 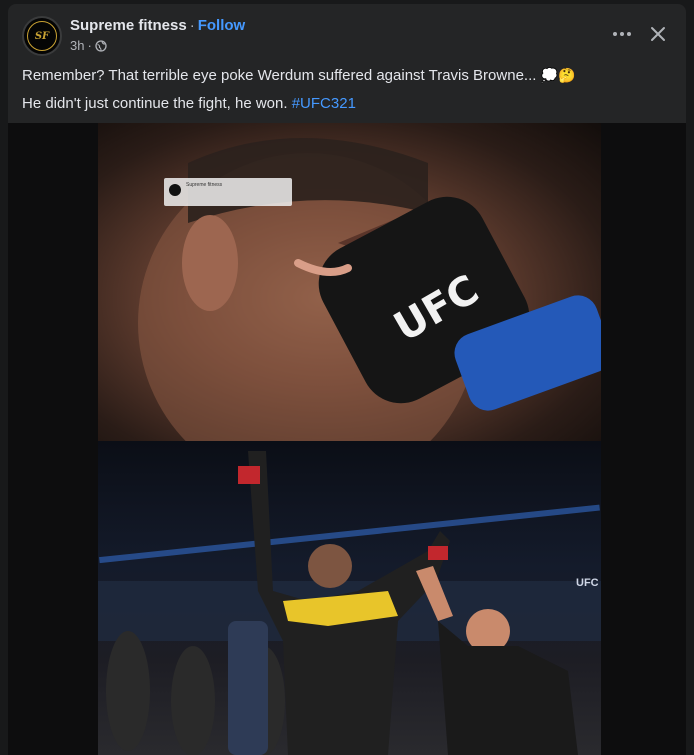 What do you see at coordinates (622, 34) in the screenshot?
I see `more-options-icon` at bounding box center [622, 34].